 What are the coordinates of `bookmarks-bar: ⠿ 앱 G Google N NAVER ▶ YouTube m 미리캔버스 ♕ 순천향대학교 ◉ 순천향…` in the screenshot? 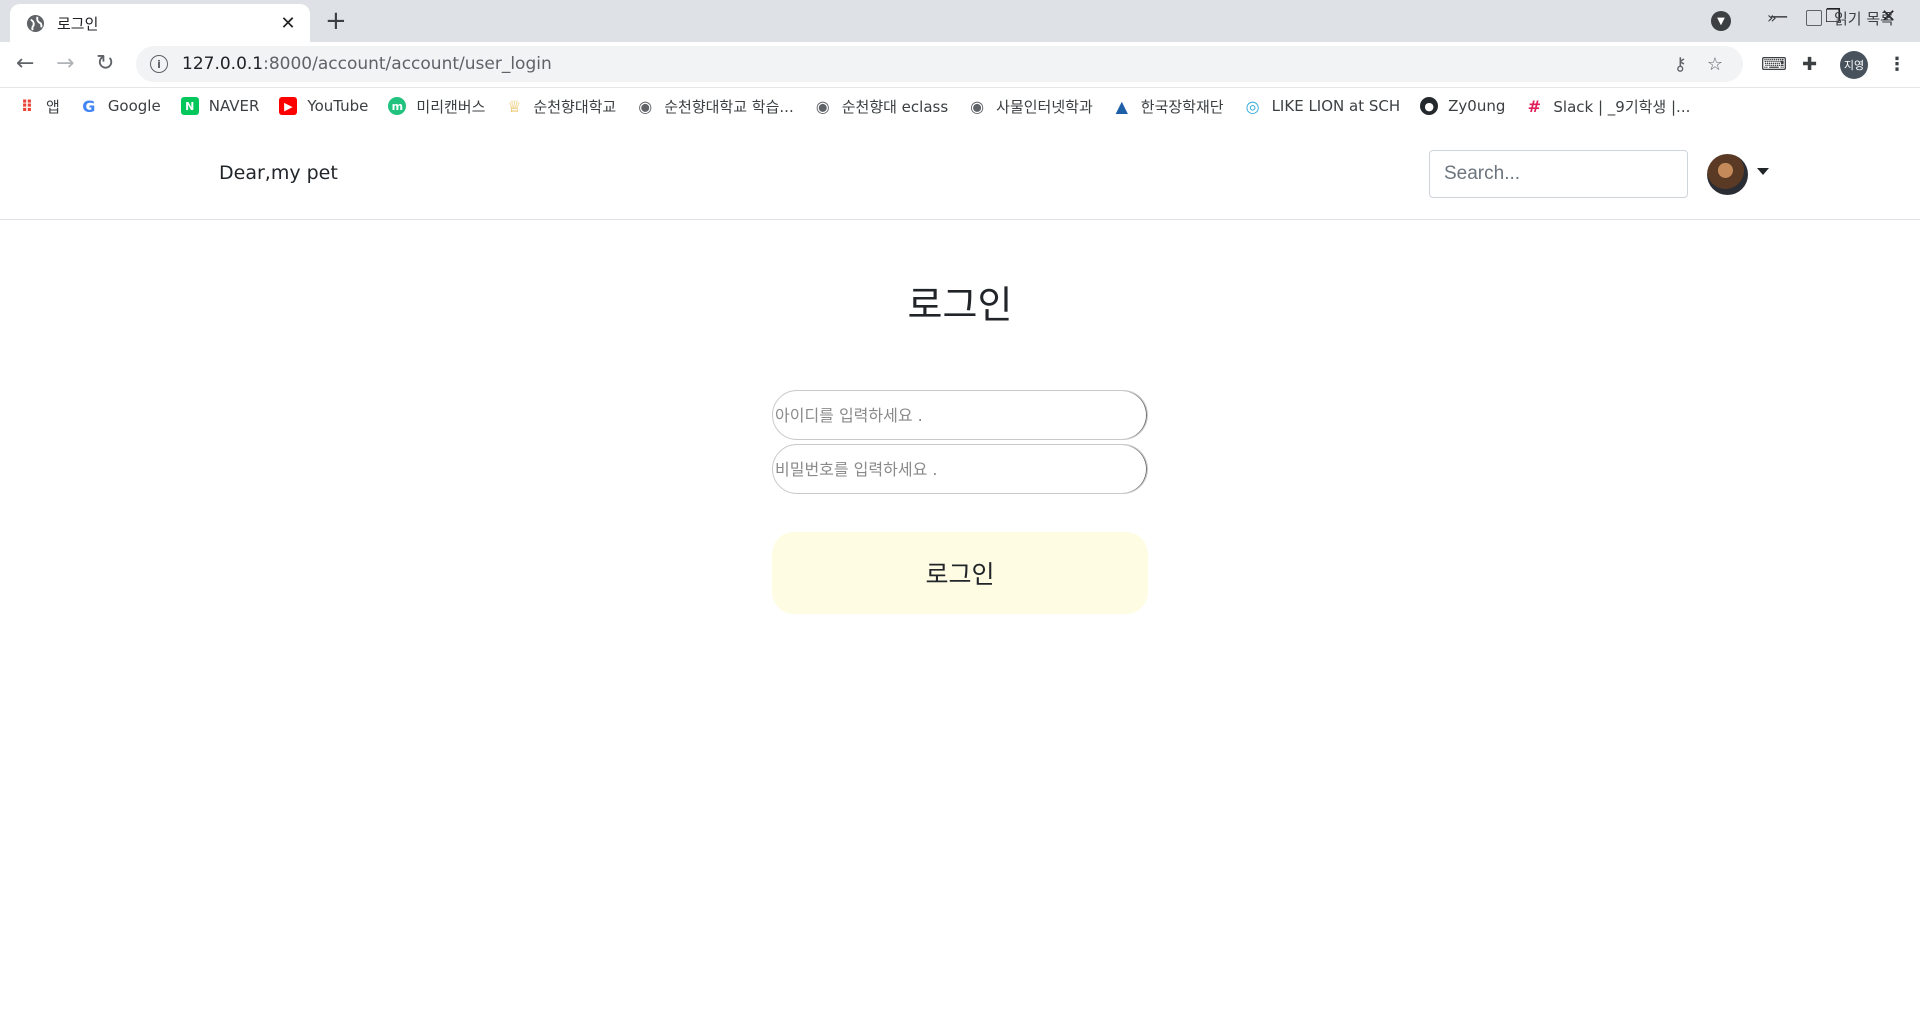 It's located at (960, 106).